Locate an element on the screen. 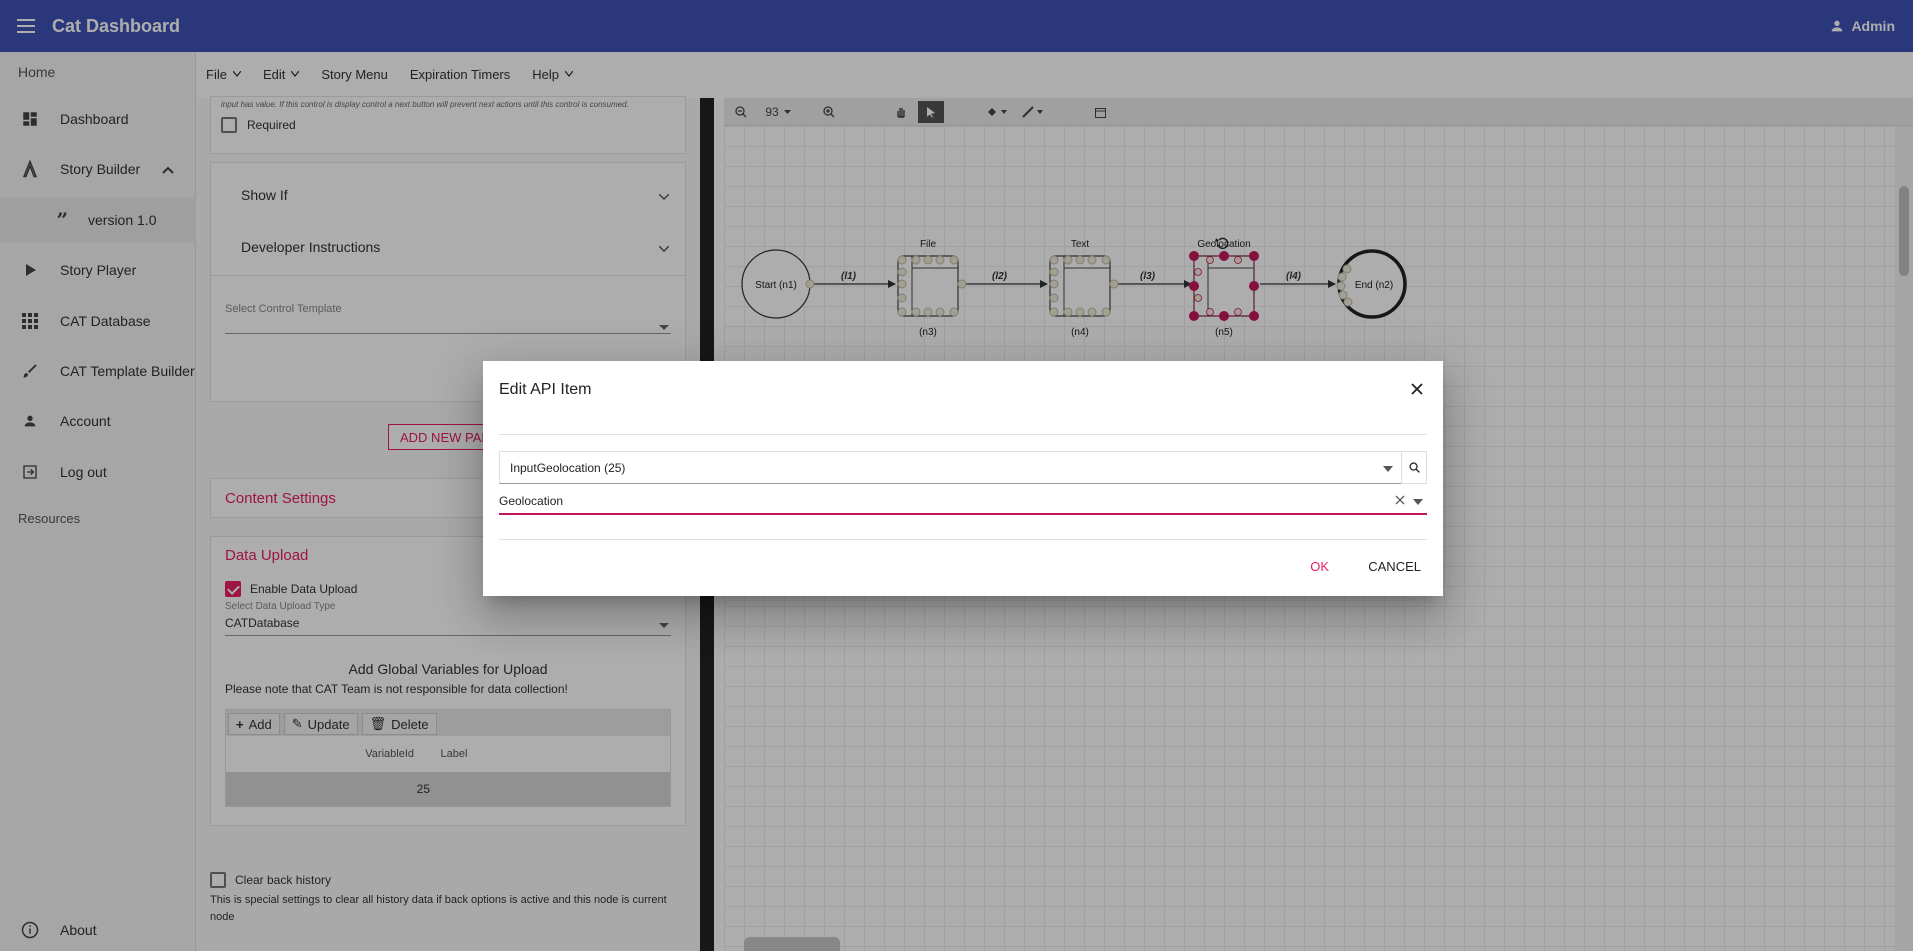  dialog-title: Edit API Item is located at coordinates (545, 389).